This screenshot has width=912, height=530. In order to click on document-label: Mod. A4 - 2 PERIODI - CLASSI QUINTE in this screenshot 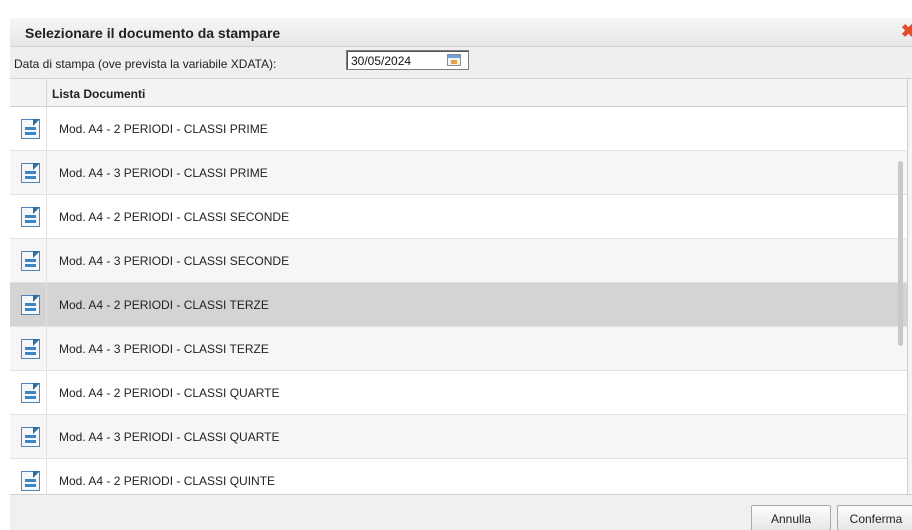, I will do `click(167, 481)`.